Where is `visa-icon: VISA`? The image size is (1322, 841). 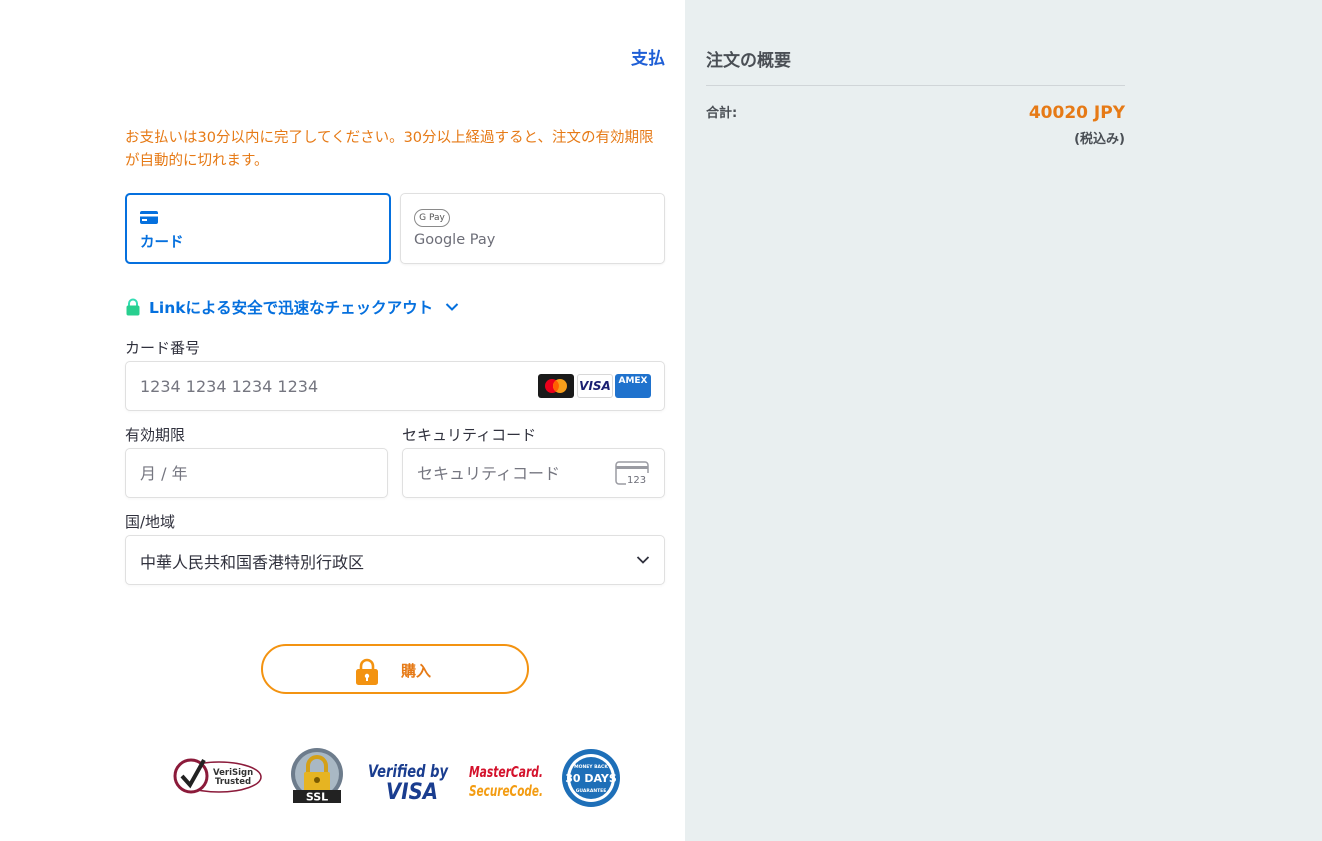 visa-icon: VISA is located at coordinates (595, 386).